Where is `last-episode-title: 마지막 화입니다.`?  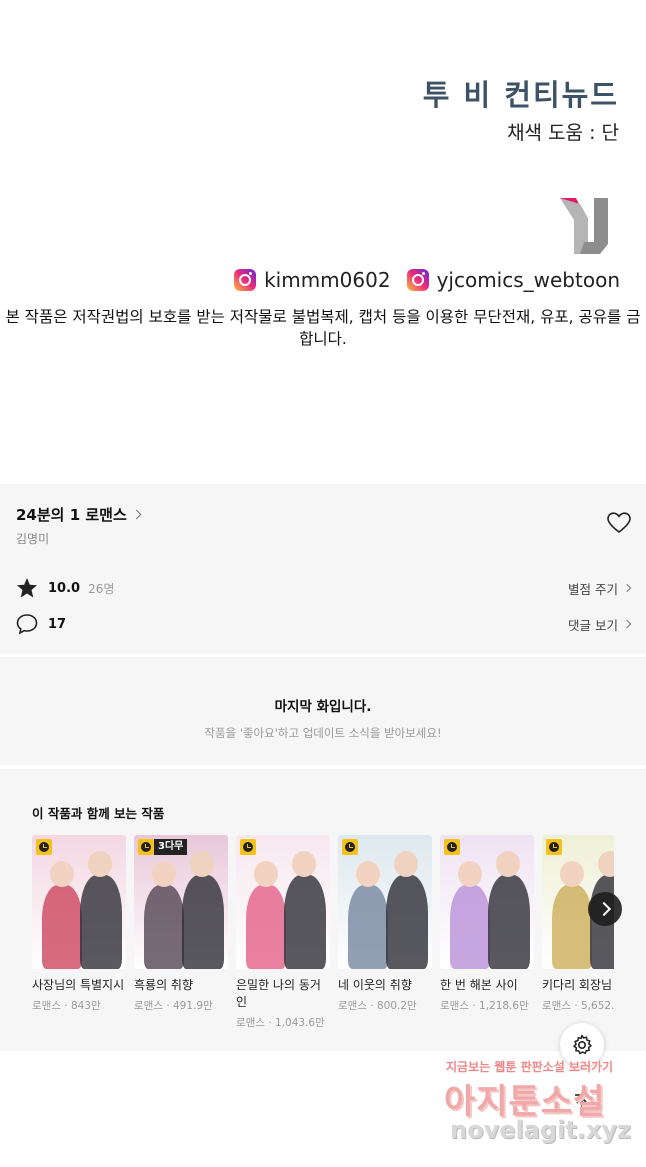 last-episode-title: 마지막 화입니다. is located at coordinates (323, 707).